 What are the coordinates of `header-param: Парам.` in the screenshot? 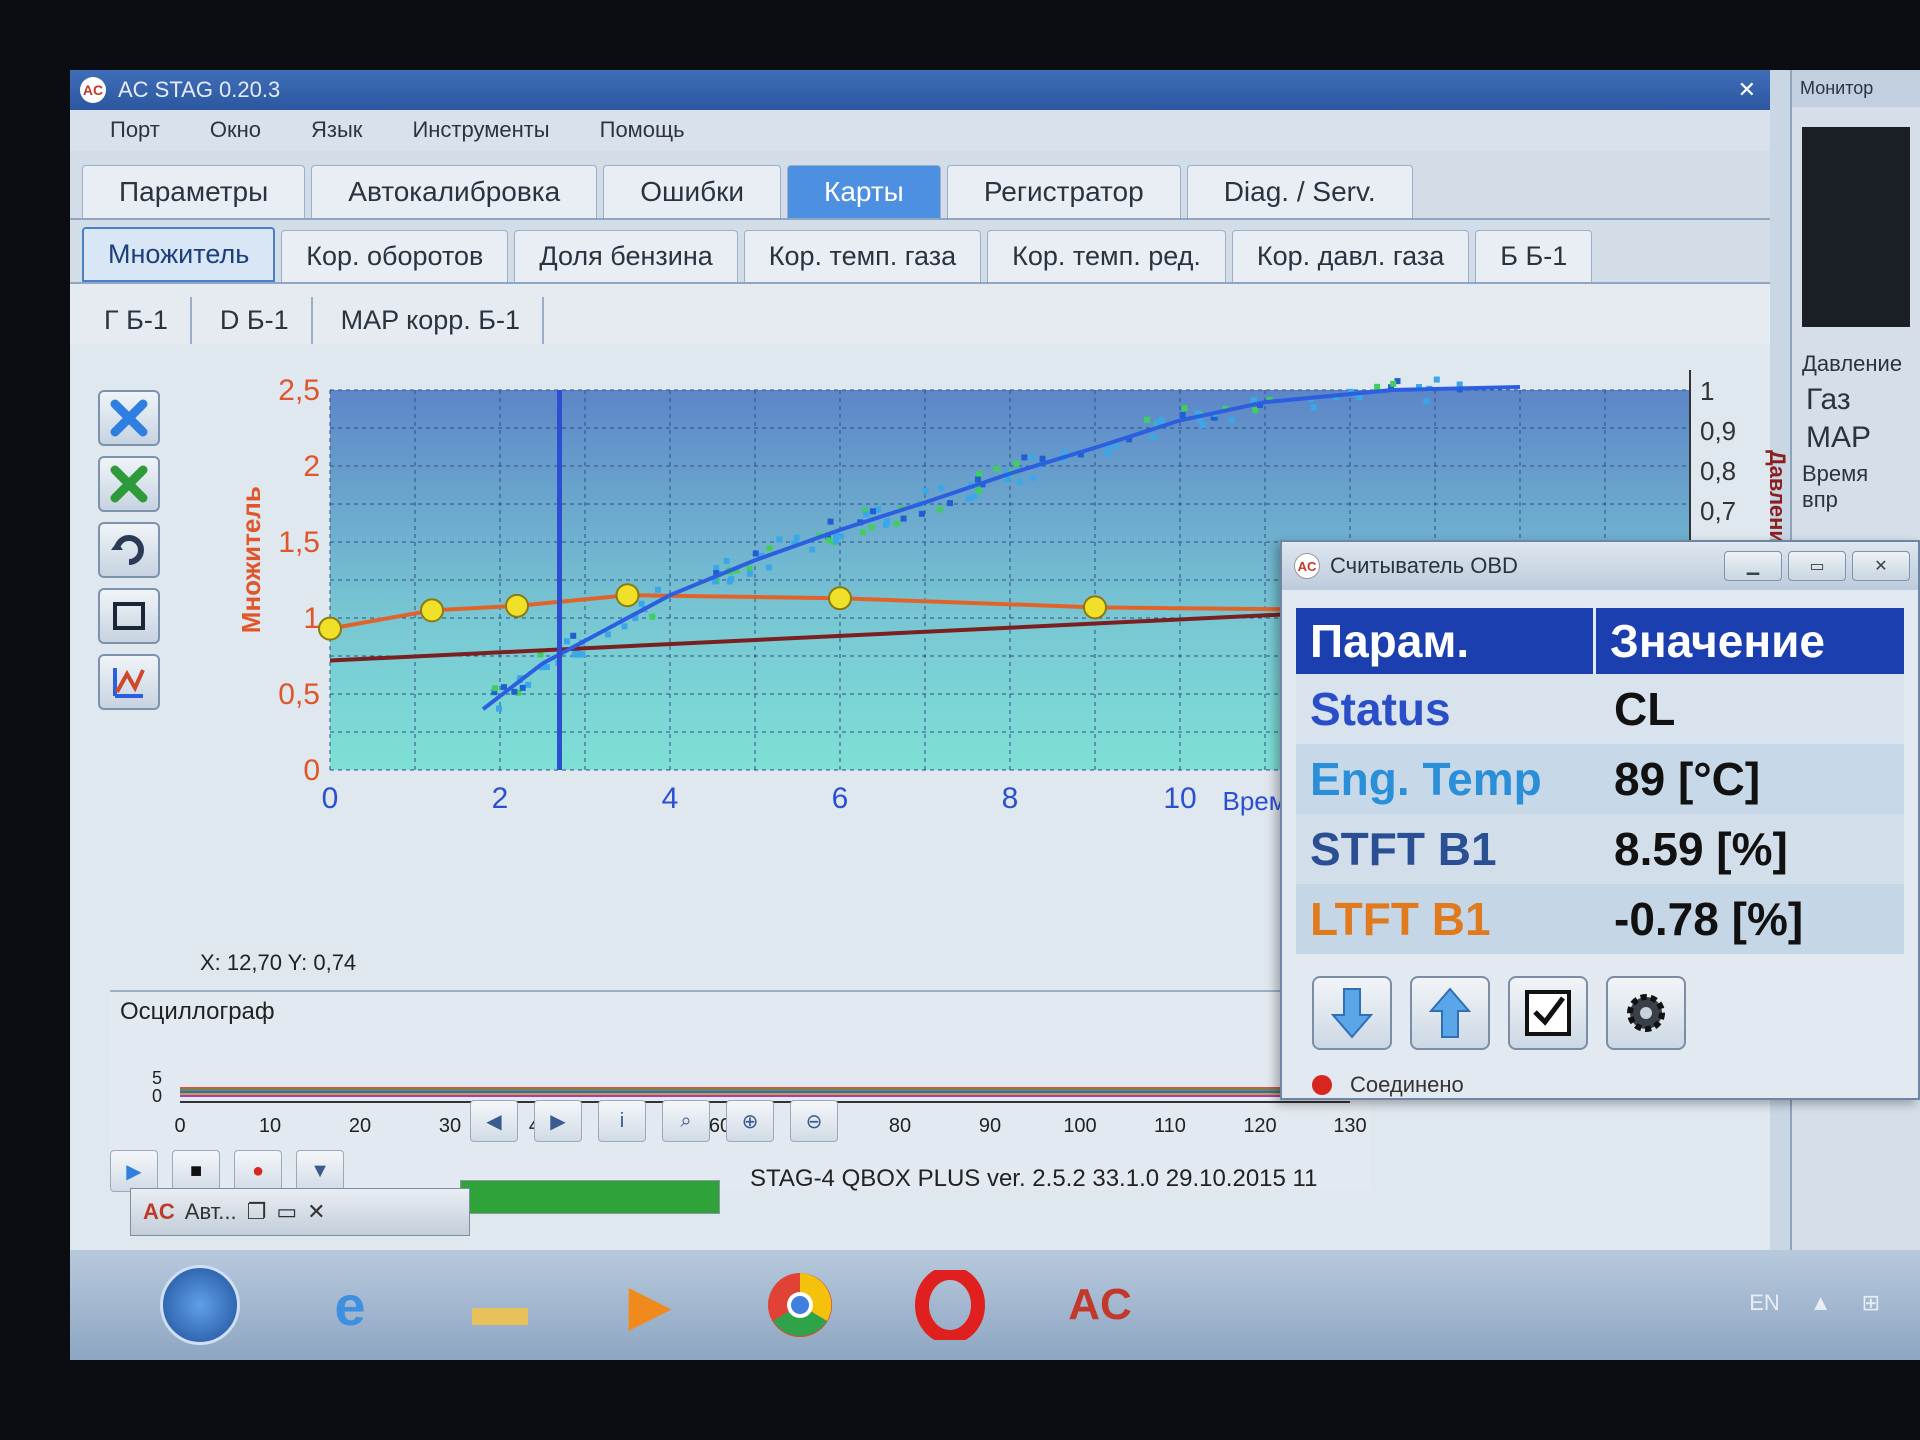 It's located at (1446, 641).